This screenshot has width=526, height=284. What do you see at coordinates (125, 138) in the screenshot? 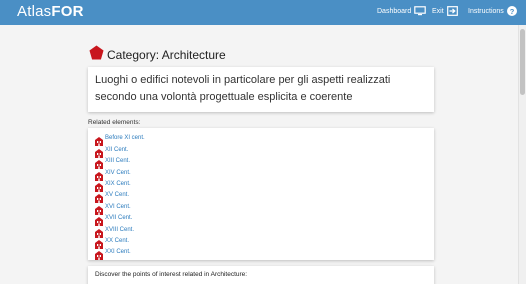
I see `related-element-link: Before XI cent.` at bounding box center [125, 138].